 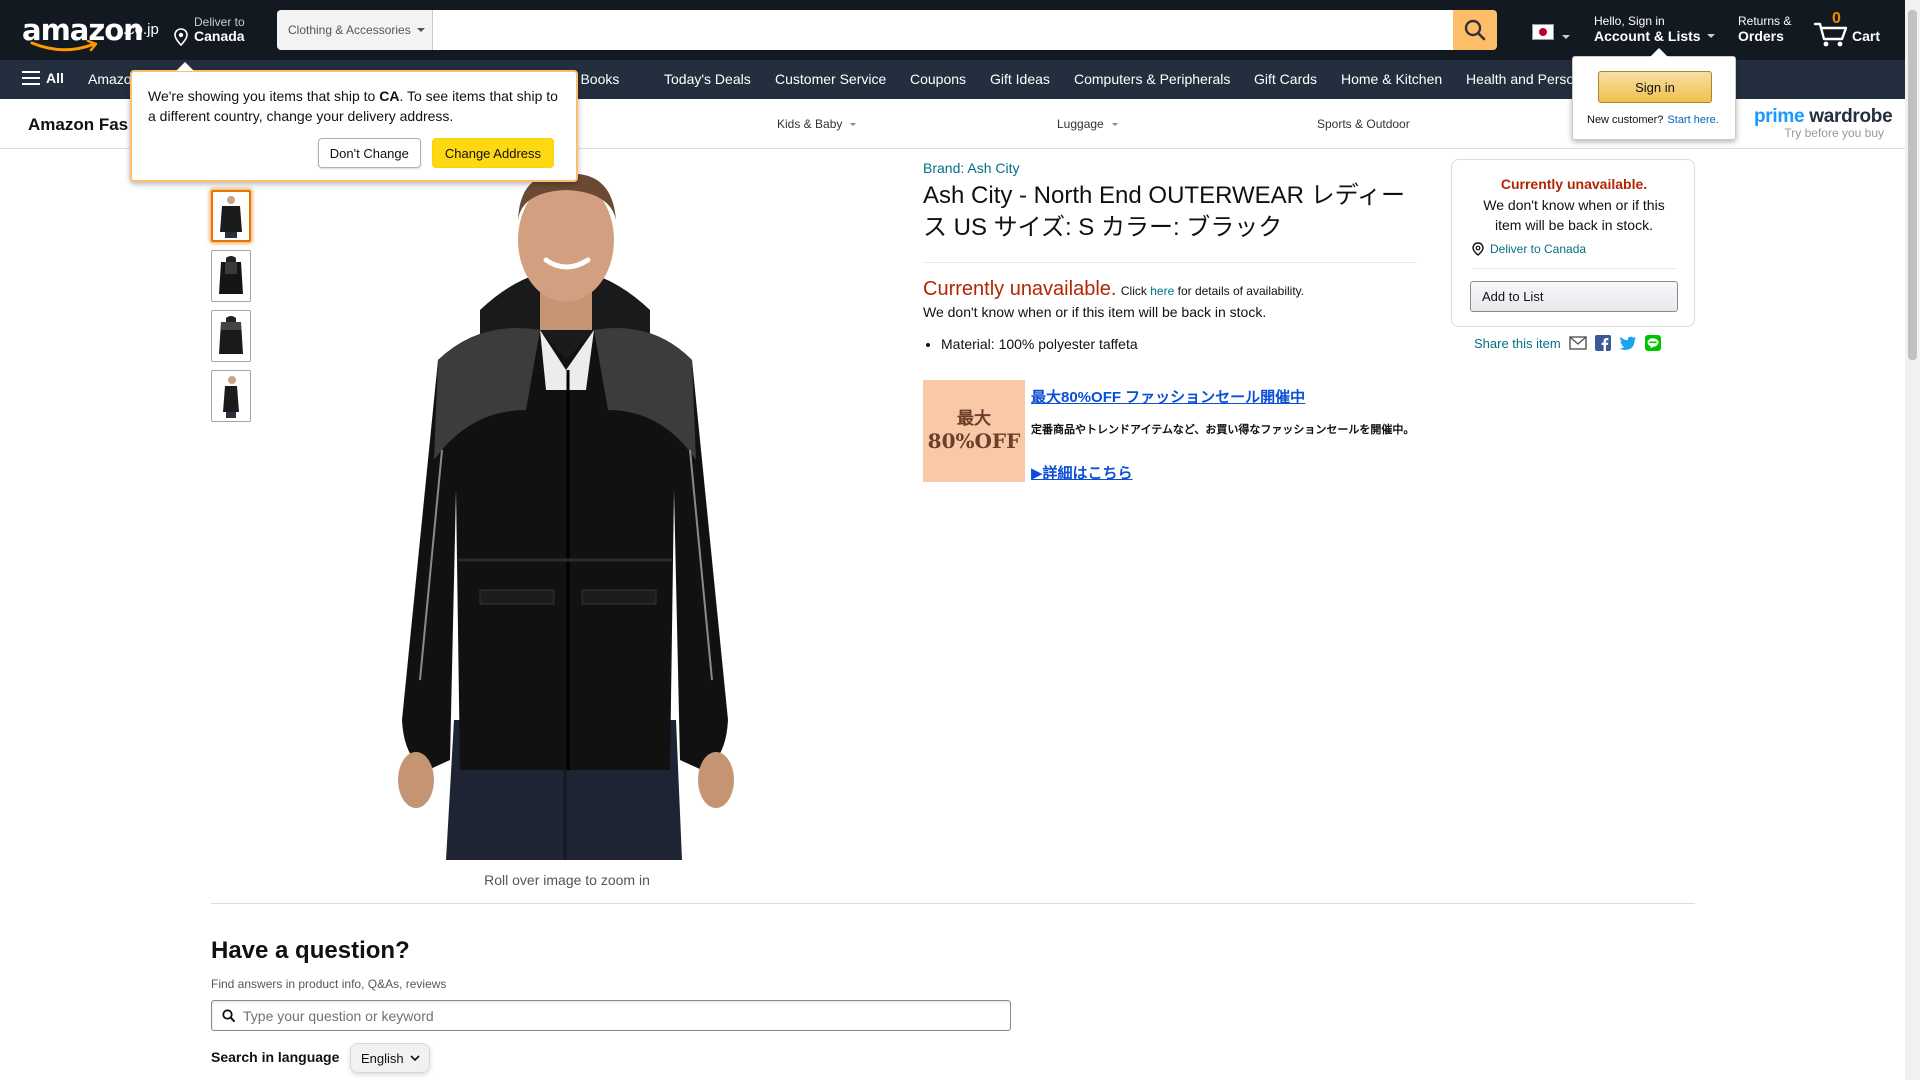 I want to click on deliver-label: Deliver to, so click(x=219, y=22).